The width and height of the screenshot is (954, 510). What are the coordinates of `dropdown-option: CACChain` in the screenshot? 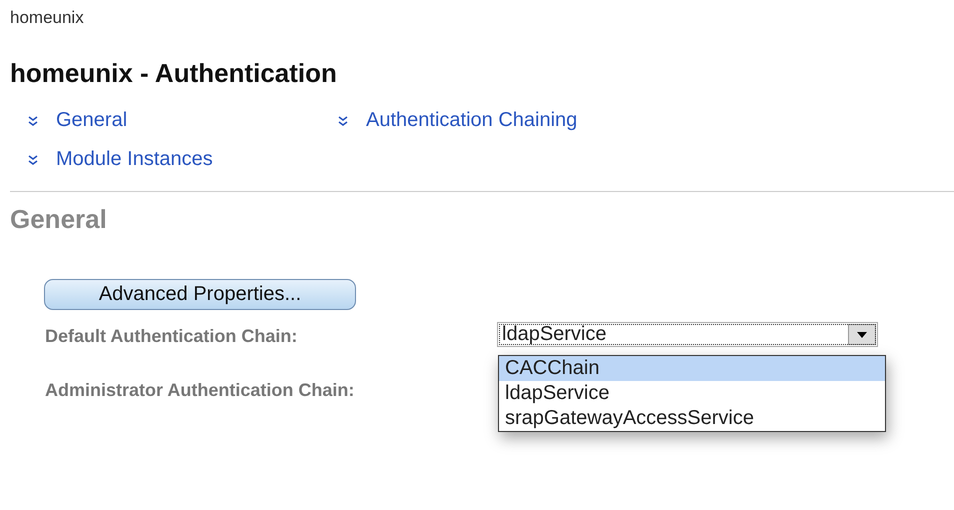 It's located at (692, 368).